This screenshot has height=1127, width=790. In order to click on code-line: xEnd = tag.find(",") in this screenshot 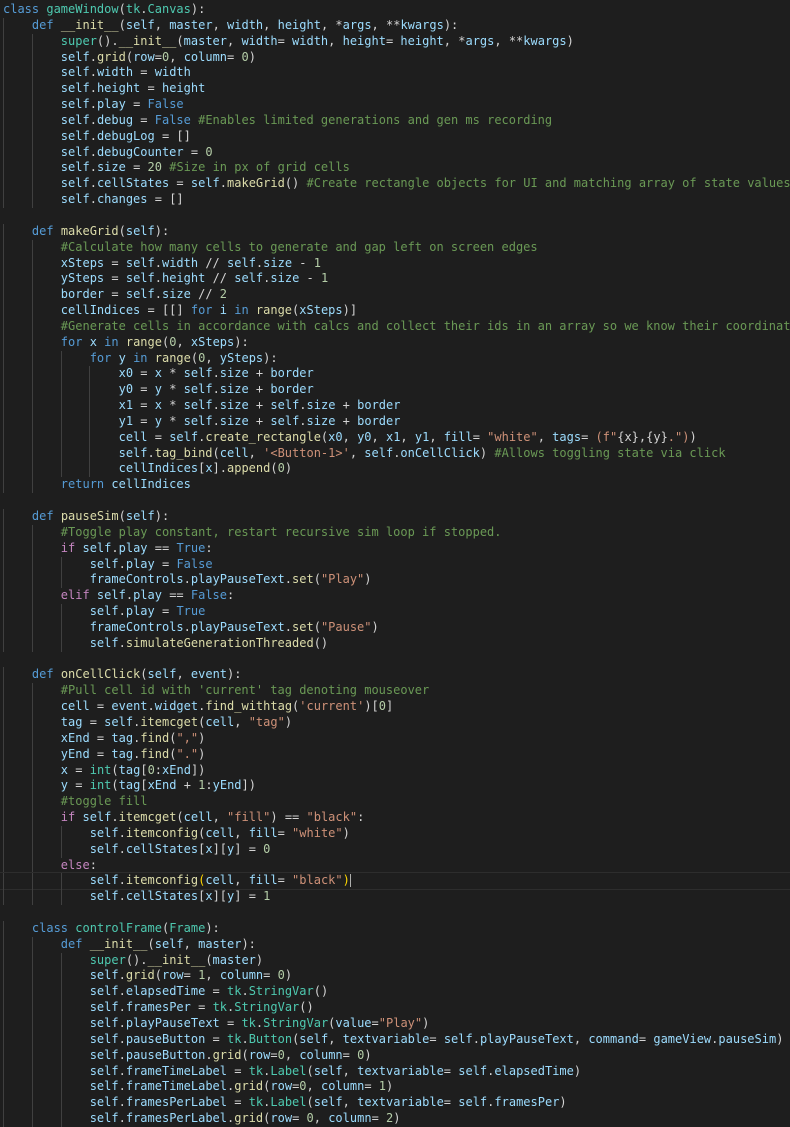, I will do `click(395, 738)`.